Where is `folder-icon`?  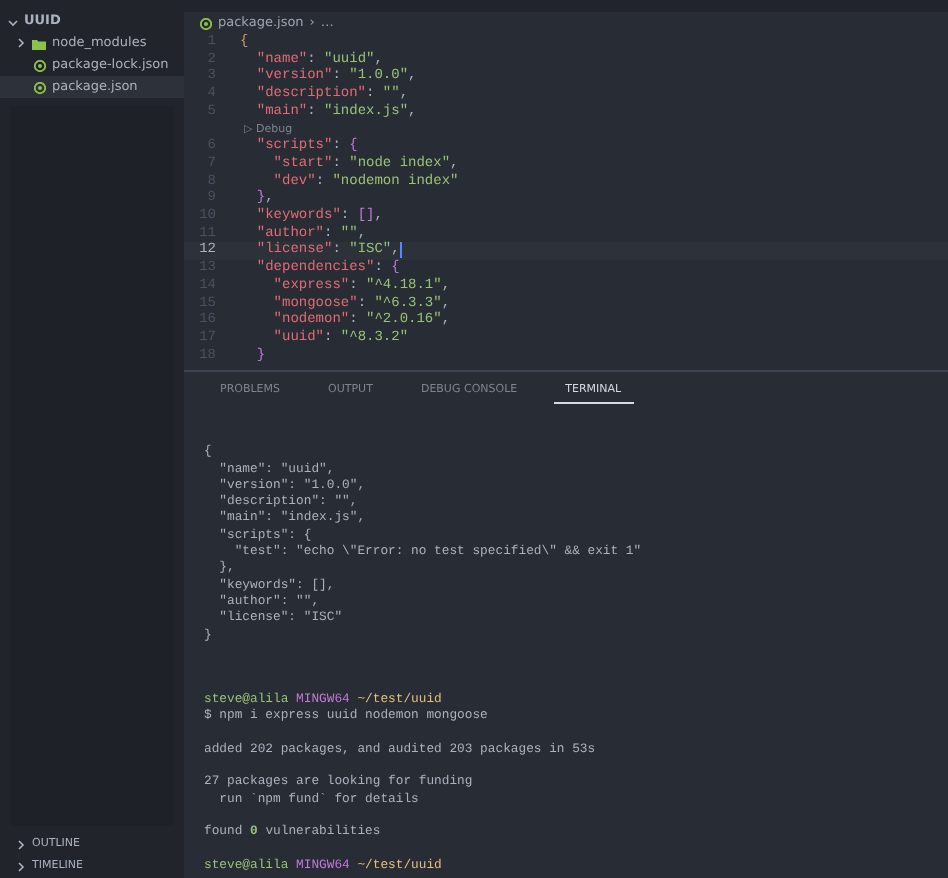 folder-icon is located at coordinates (39, 43).